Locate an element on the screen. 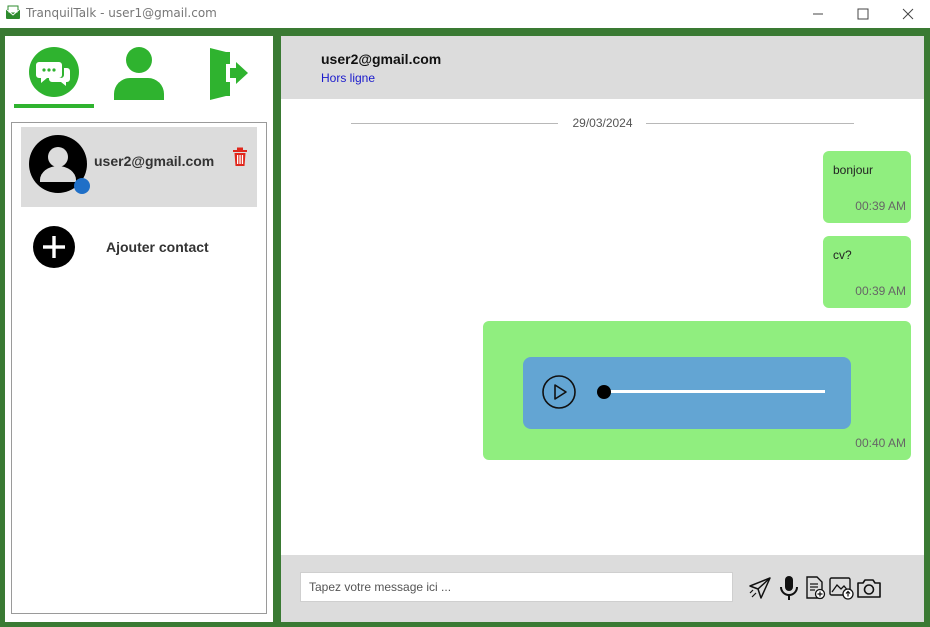 The height and width of the screenshot is (627, 930). play-icon is located at coordinates (559, 392).